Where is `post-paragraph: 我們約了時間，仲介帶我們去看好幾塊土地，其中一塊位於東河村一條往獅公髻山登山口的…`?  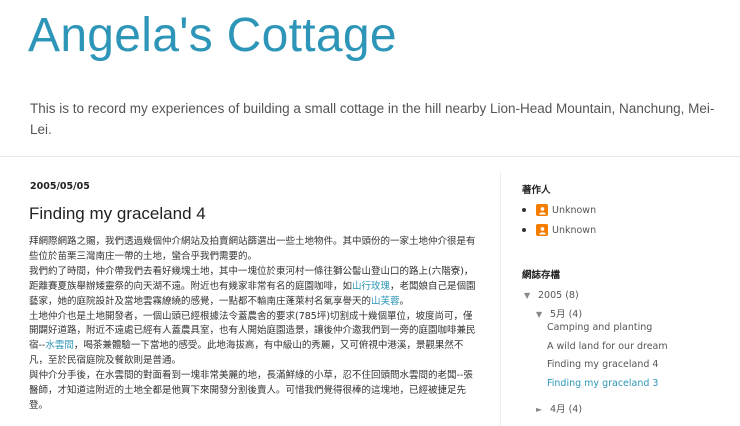 post-paragraph: 我們約了時間，仲介帶我們去看好幾塊土地，其中一塊位於東河村一條往獅公髻山登山口的… is located at coordinates (252, 287).